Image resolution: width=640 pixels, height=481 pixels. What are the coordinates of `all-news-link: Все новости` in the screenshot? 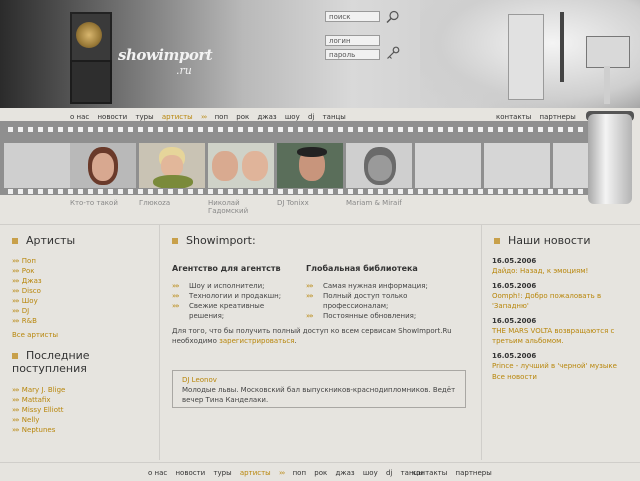 It's located at (514, 377).